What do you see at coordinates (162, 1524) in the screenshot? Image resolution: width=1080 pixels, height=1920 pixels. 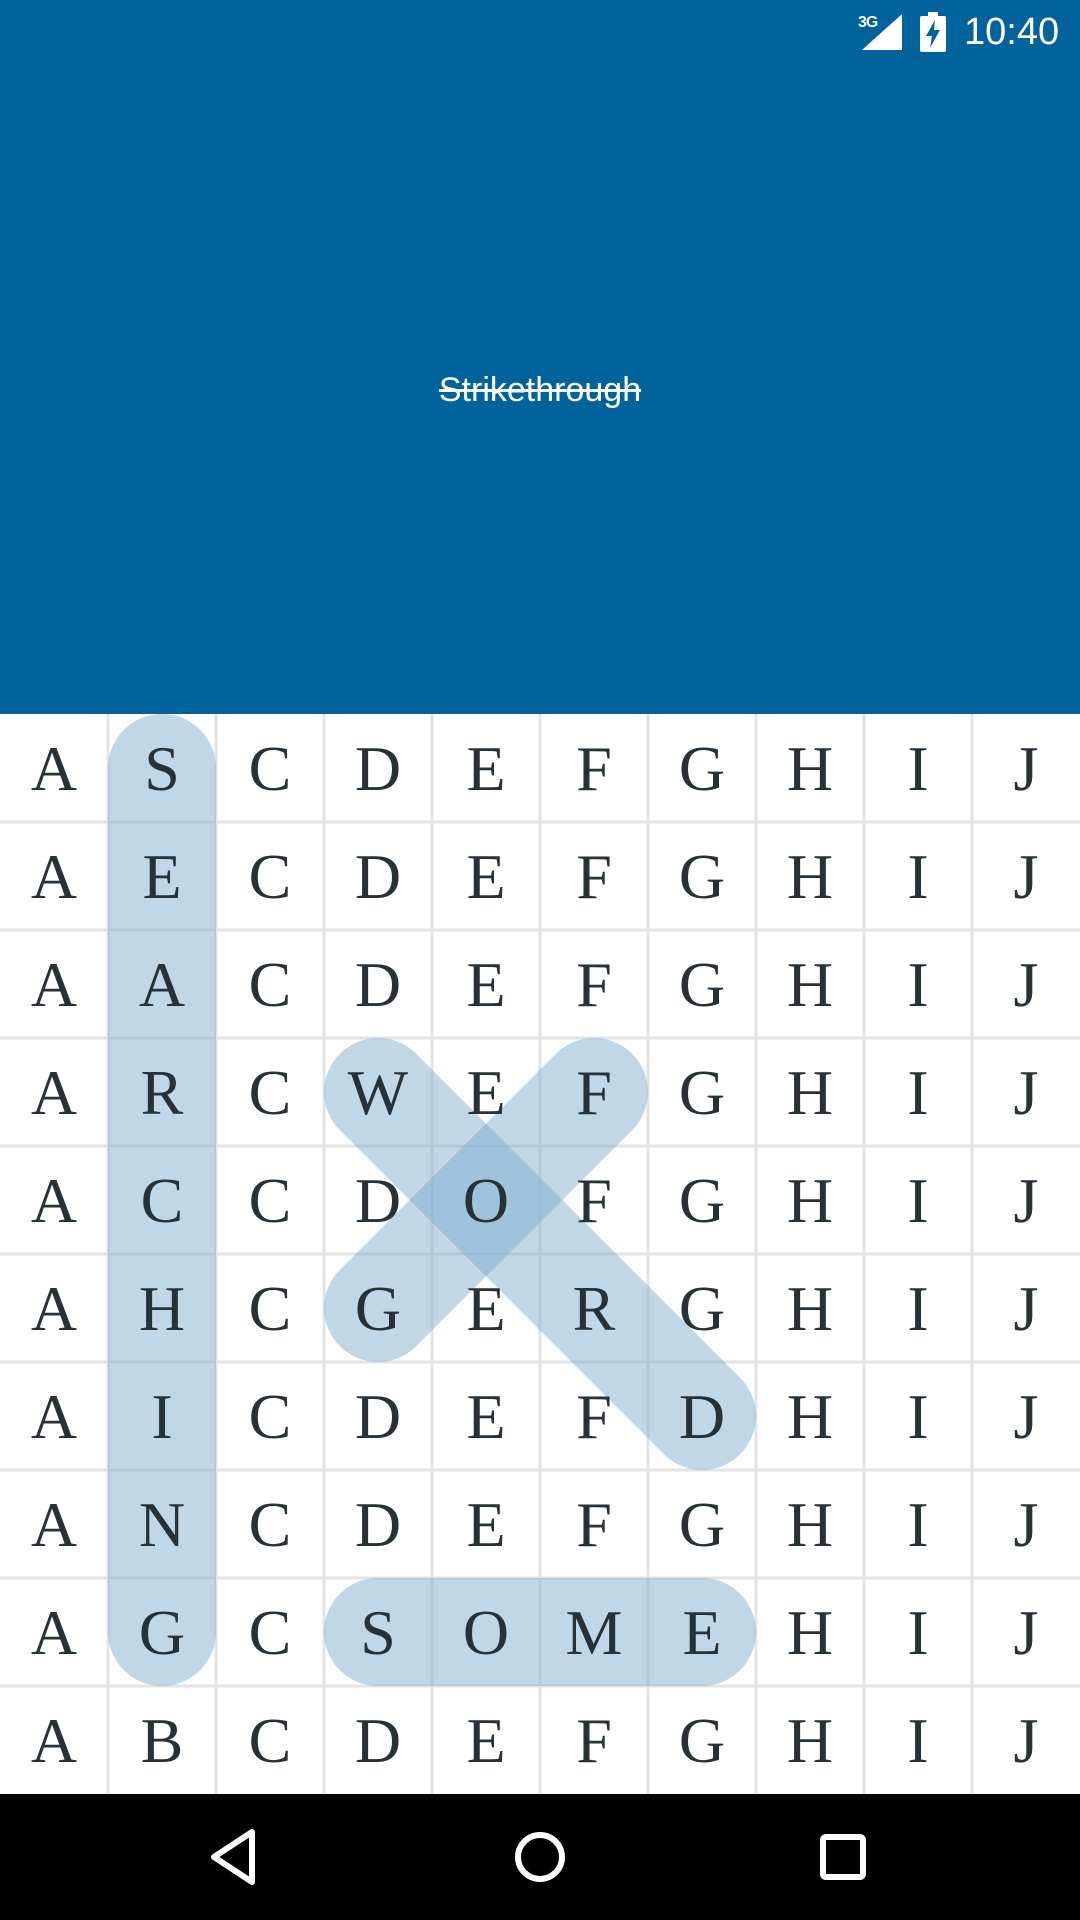 I see `letter-cell: N` at bounding box center [162, 1524].